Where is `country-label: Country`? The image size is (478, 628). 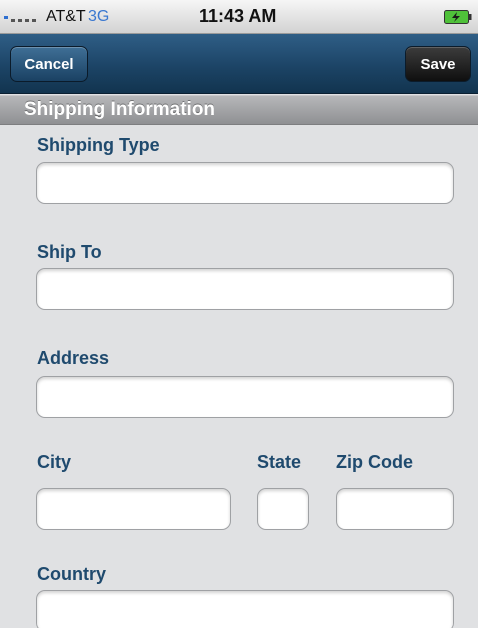
country-label: Country is located at coordinates (71, 574).